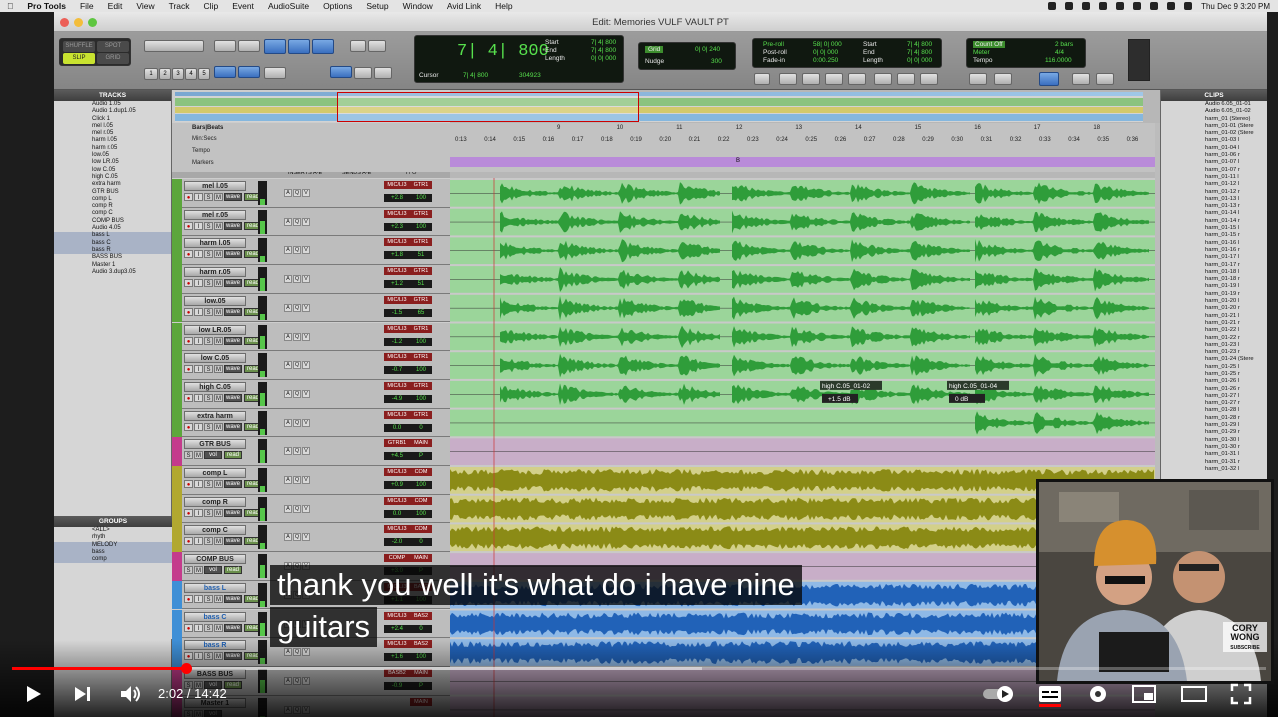 This screenshot has height=717, width=1278. What do you see at coordinates (215, 559) in the screenshot?
I see `track-name: COMP BUS` at bounding box center [215, 559].